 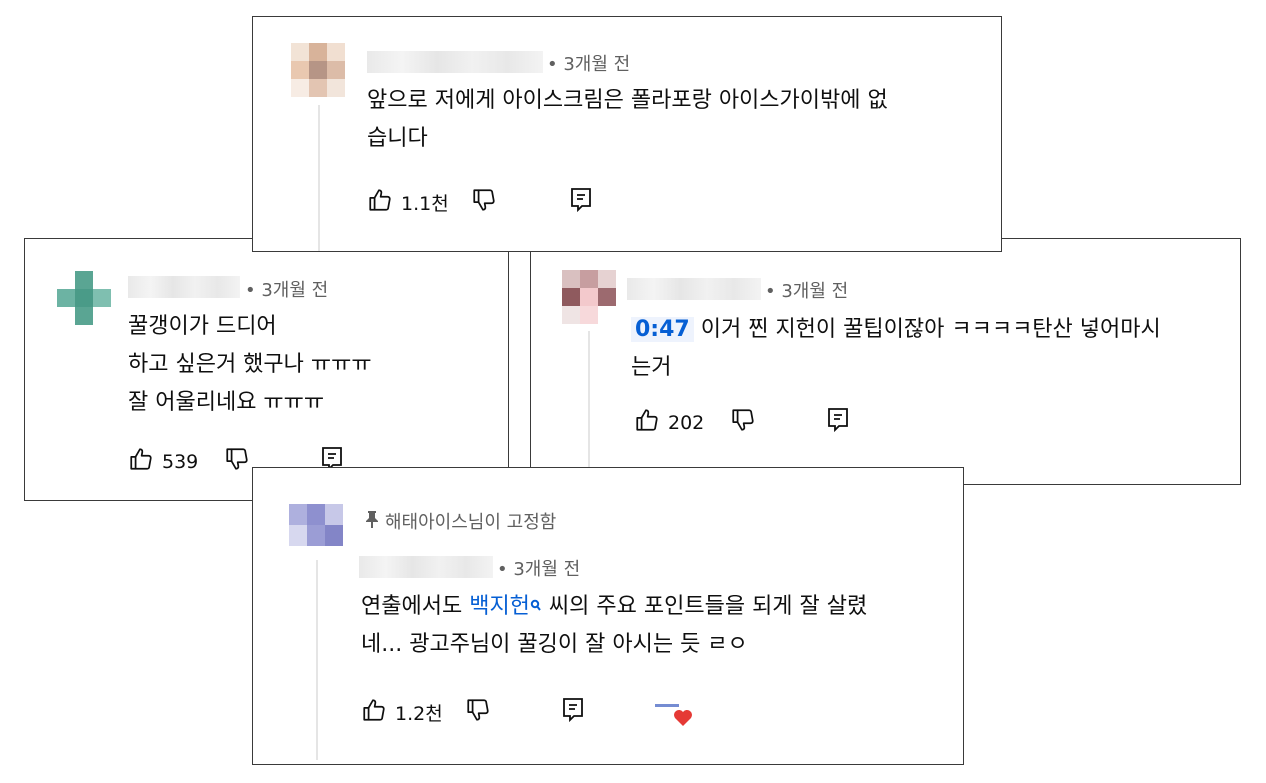 What do you see at coordinates (651, 367) in the screenshot?
I see `comment-line: 는거` at bounding box center [651, 367].